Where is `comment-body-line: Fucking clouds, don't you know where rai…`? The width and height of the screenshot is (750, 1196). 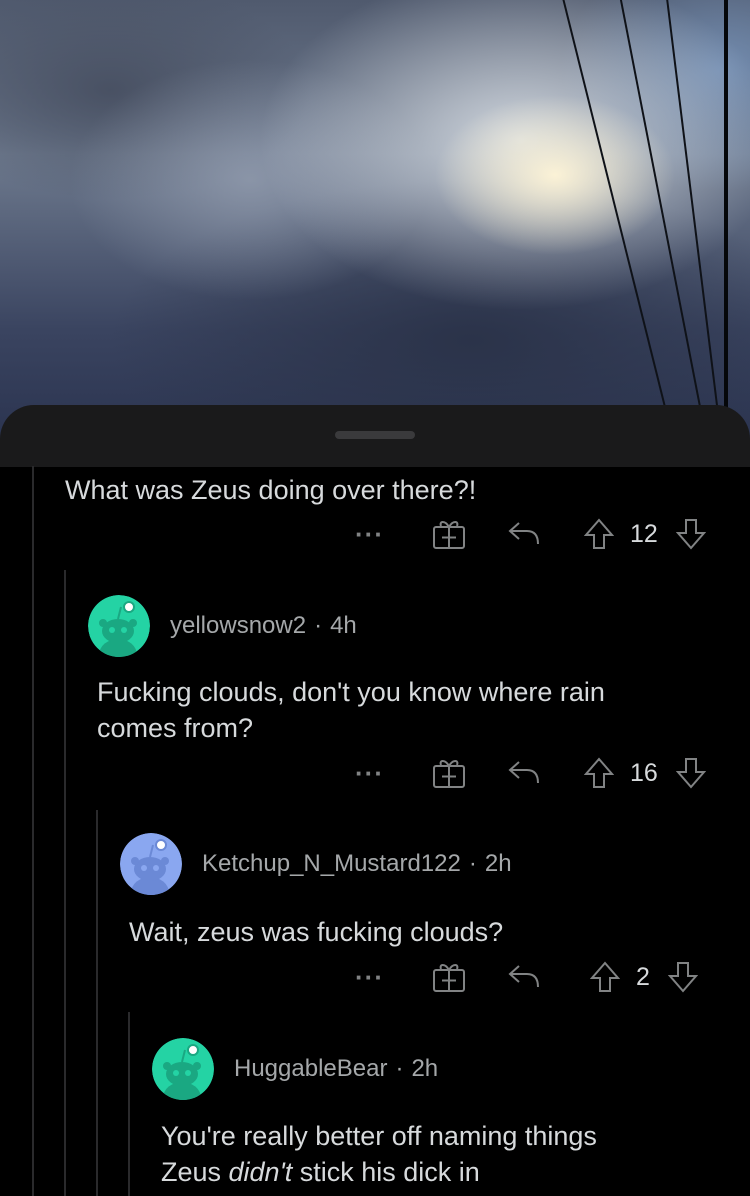
comment-body-line: Fucking clouds, don't you know where rai… is located at coordinates (351, 692).